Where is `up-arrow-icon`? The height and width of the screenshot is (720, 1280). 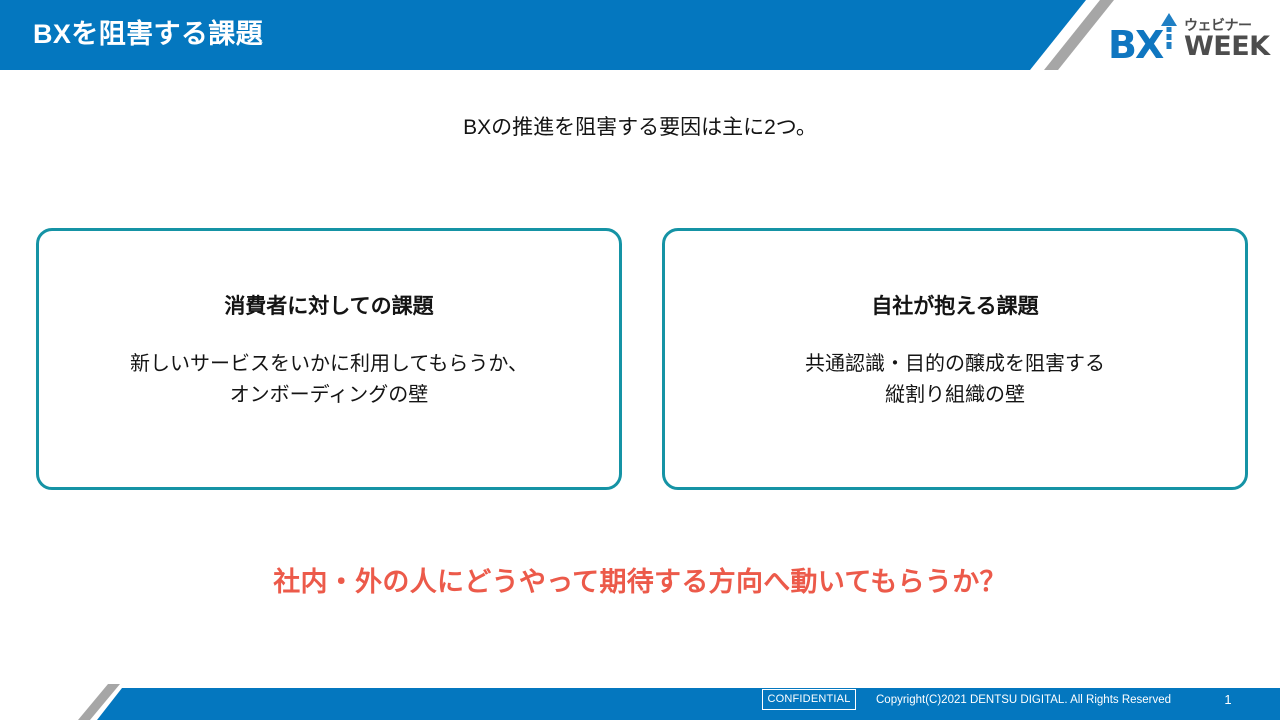
up-arrow-icon is located at coordinates (1169, 31).